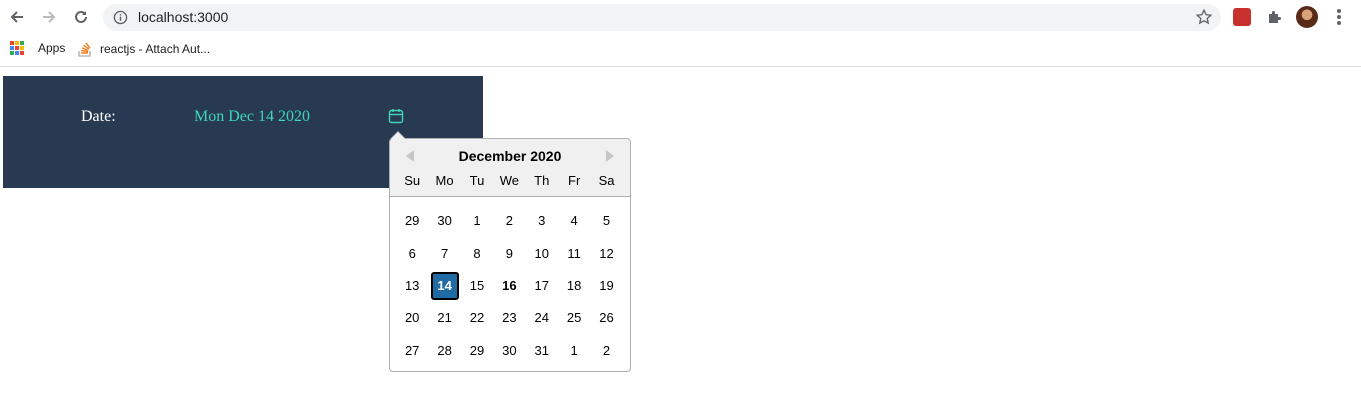 The image size is (1361, 409). I want to click on day-cell: 3, so click(542, 221).